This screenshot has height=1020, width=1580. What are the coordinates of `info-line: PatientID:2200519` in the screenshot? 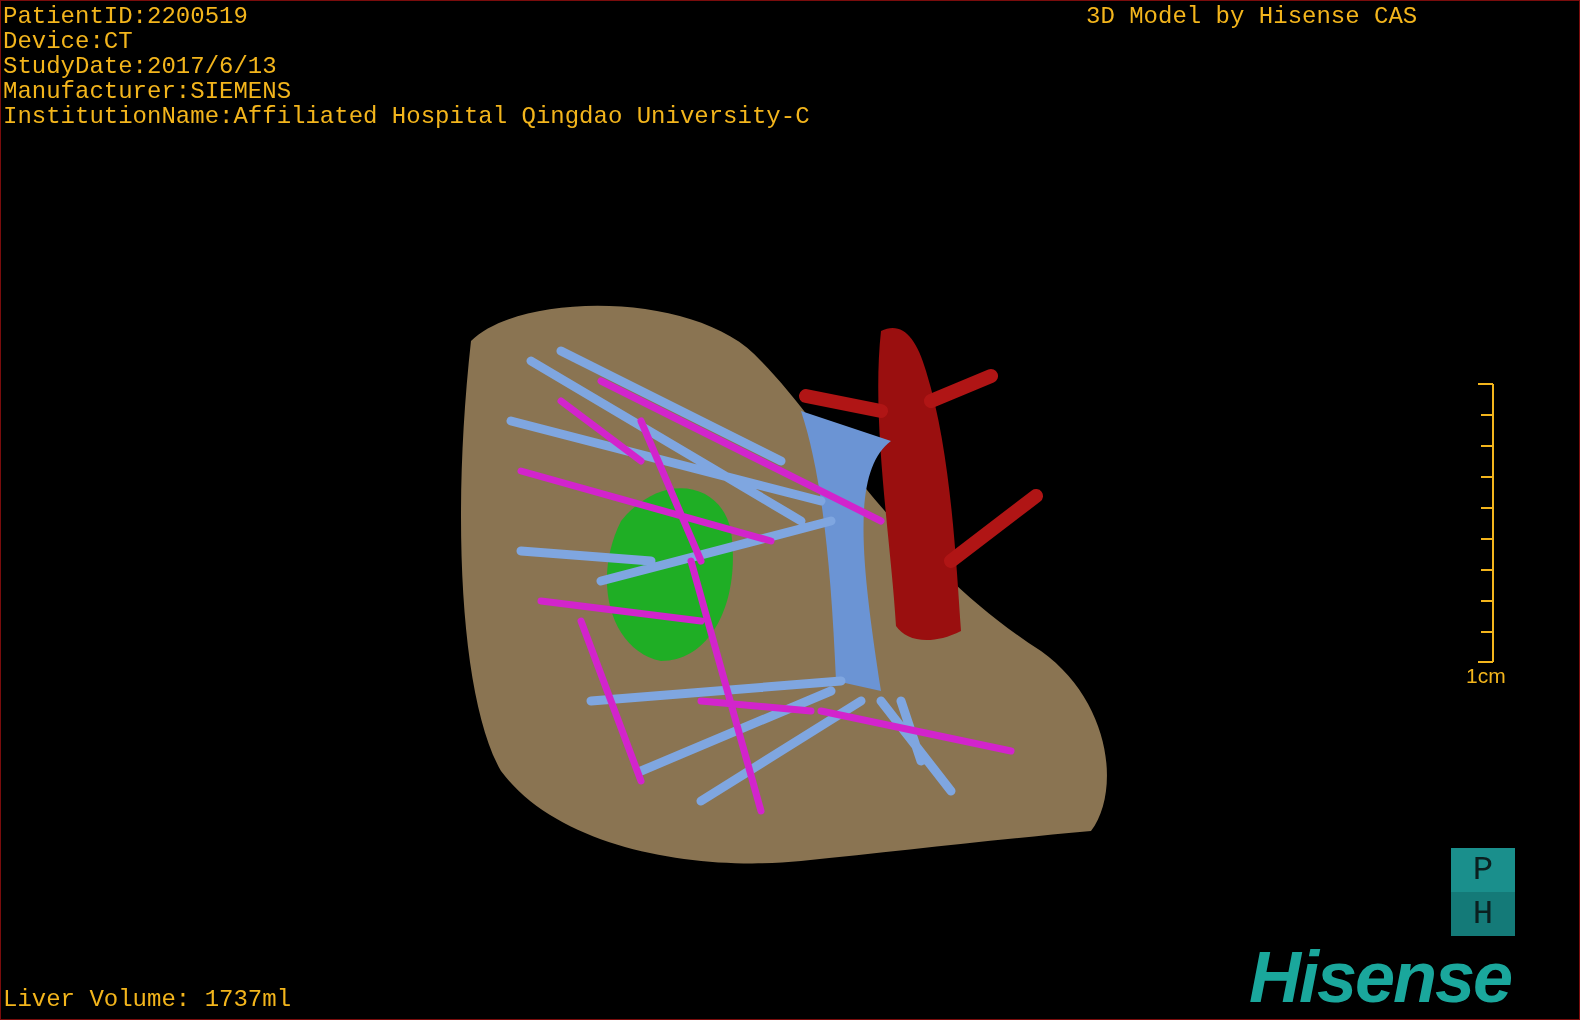 It's located at (126, 16).